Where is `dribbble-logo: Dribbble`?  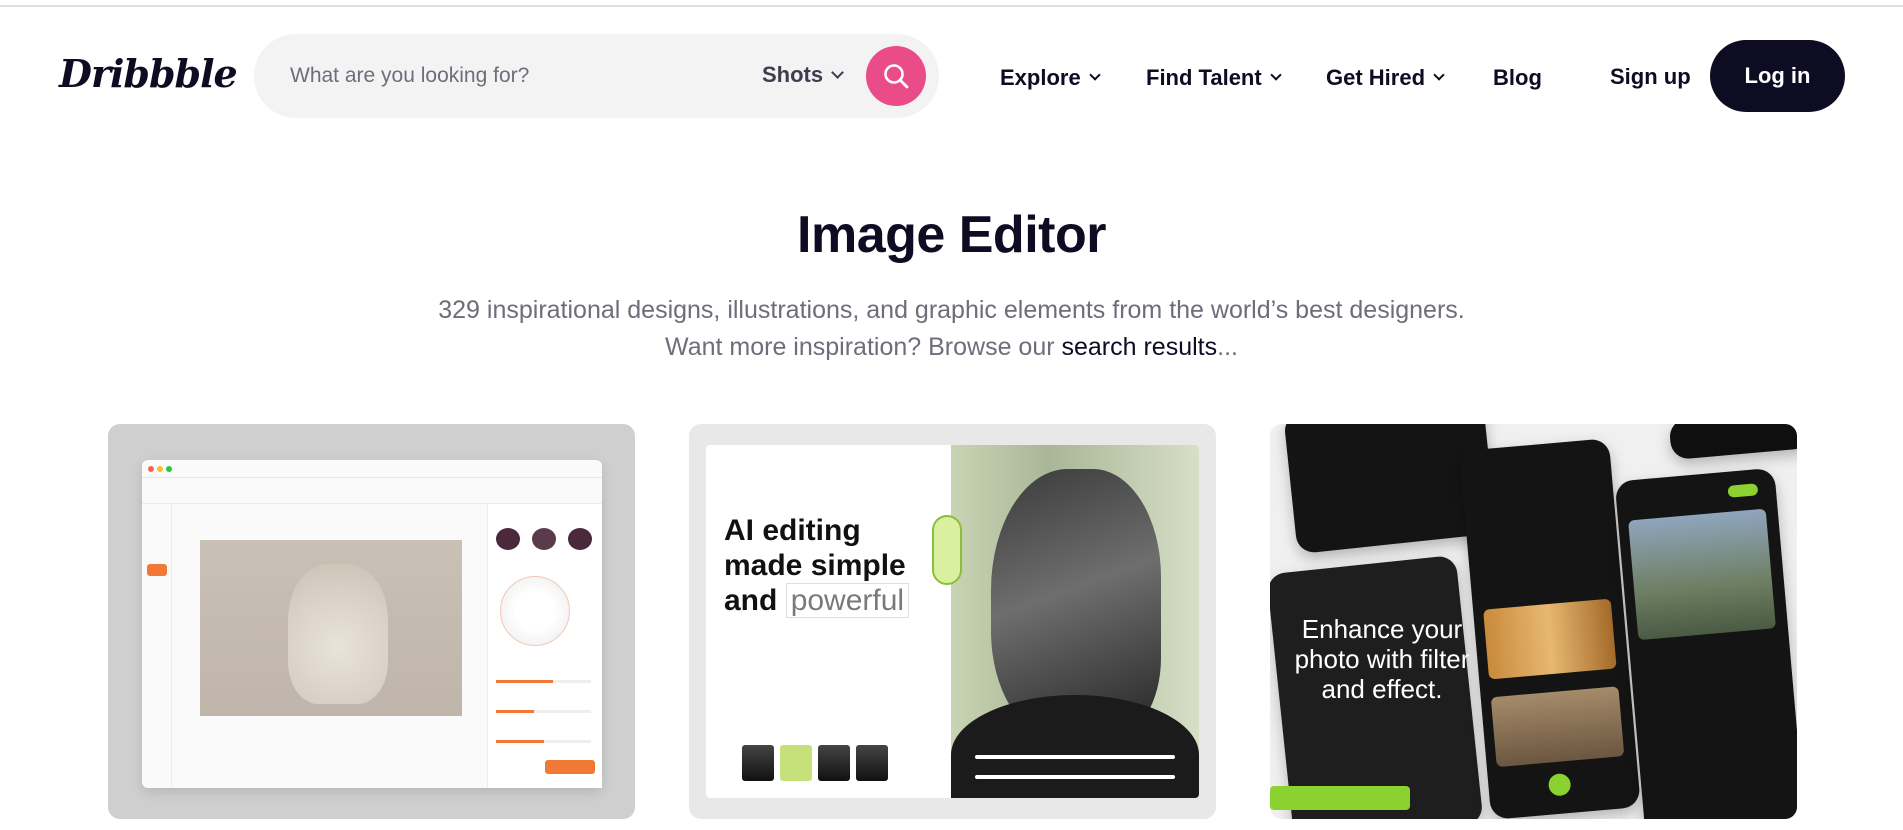
dribbble-logo: Dribbble is located at coordinates (148, 73).